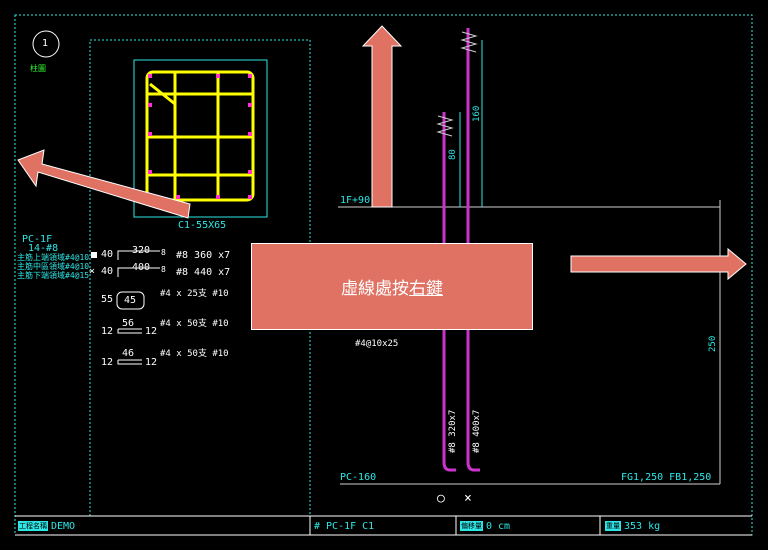 The width and height of the screenshot is (768, 550). I want to click on instruction-callout: 虛線處按 右鍵, so click(392, 286).